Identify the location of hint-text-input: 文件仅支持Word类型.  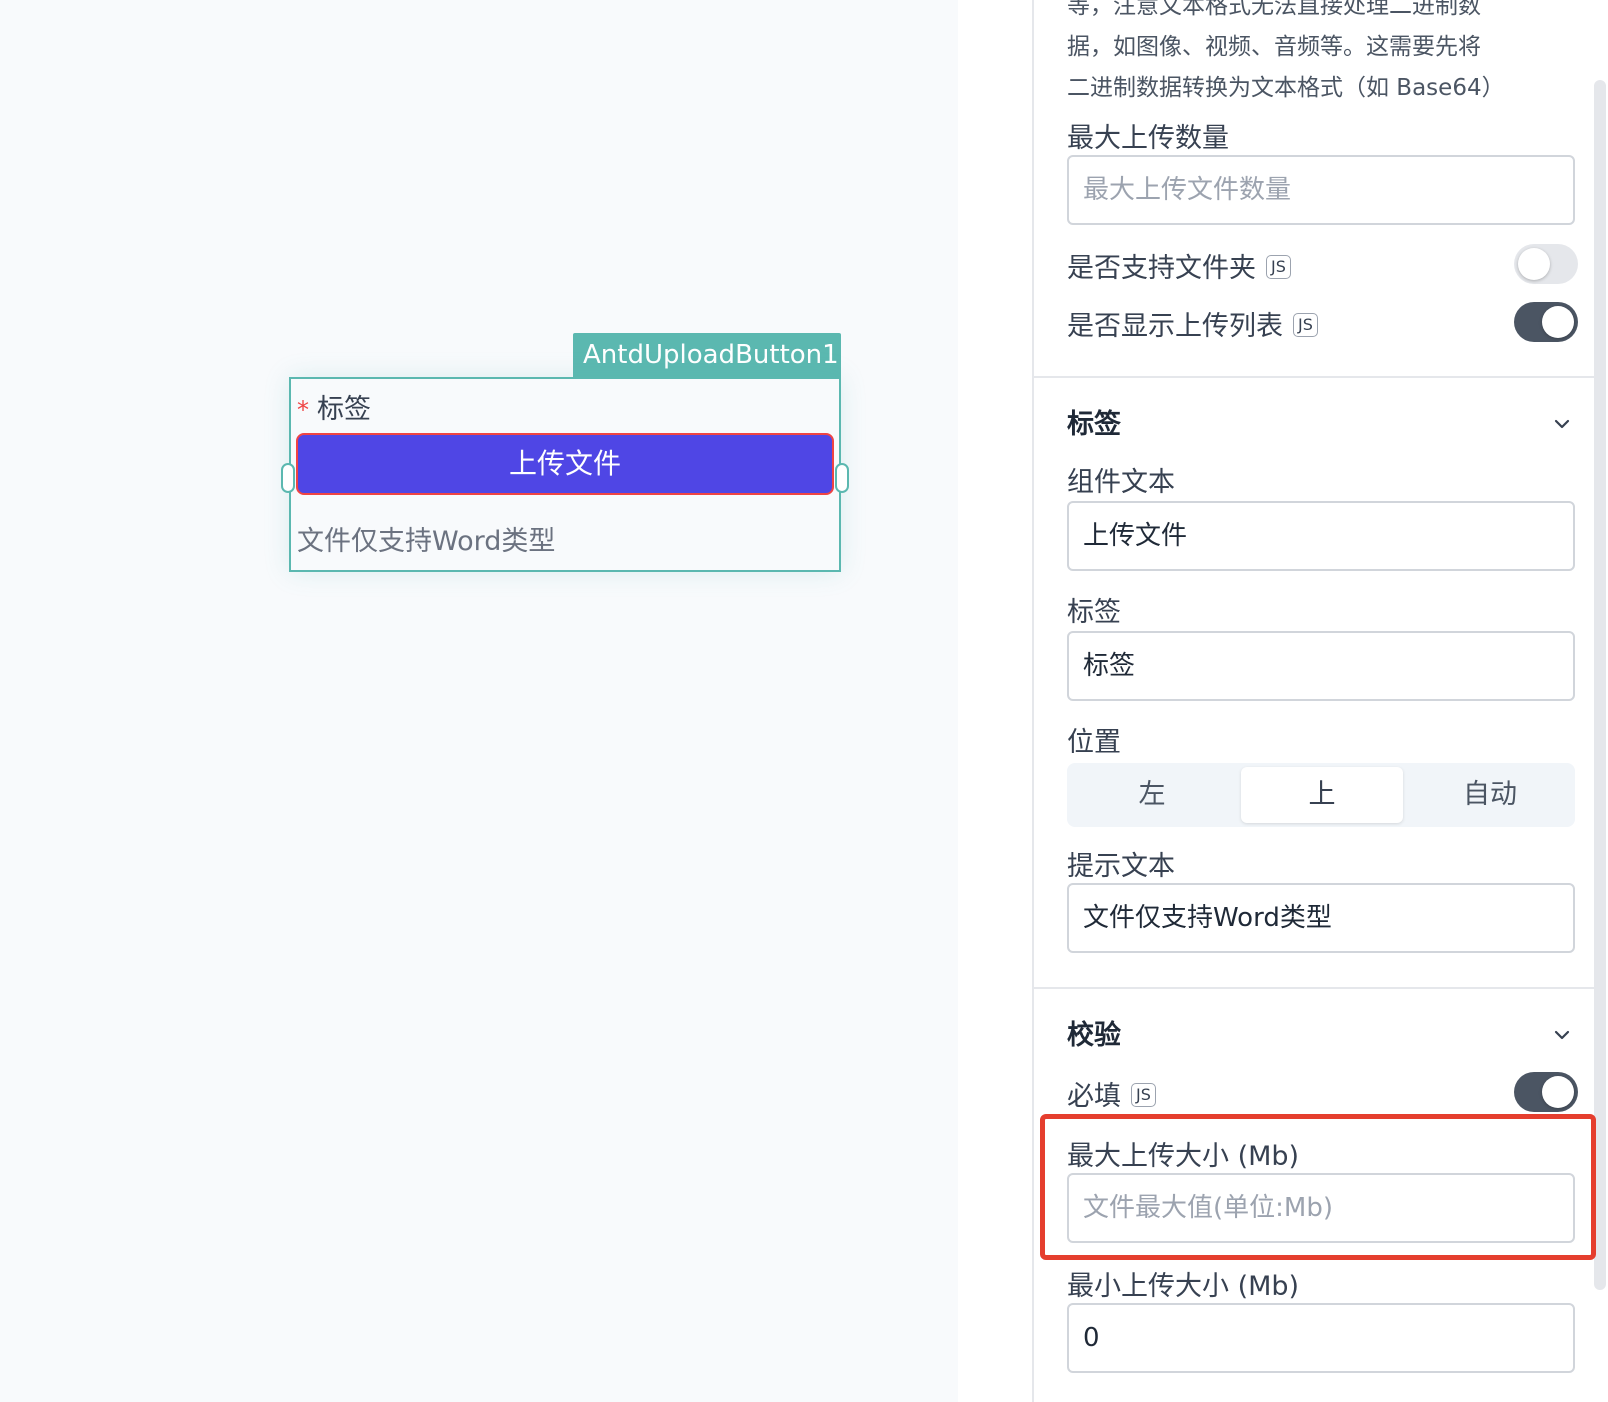
(1321, 918).